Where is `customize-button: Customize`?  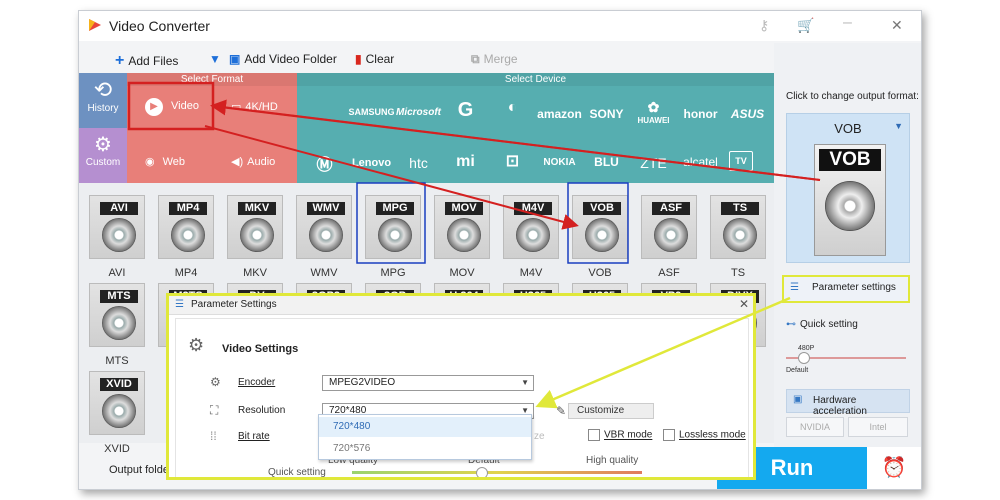
customize-button: Customize is located at coordinates (611, 411).